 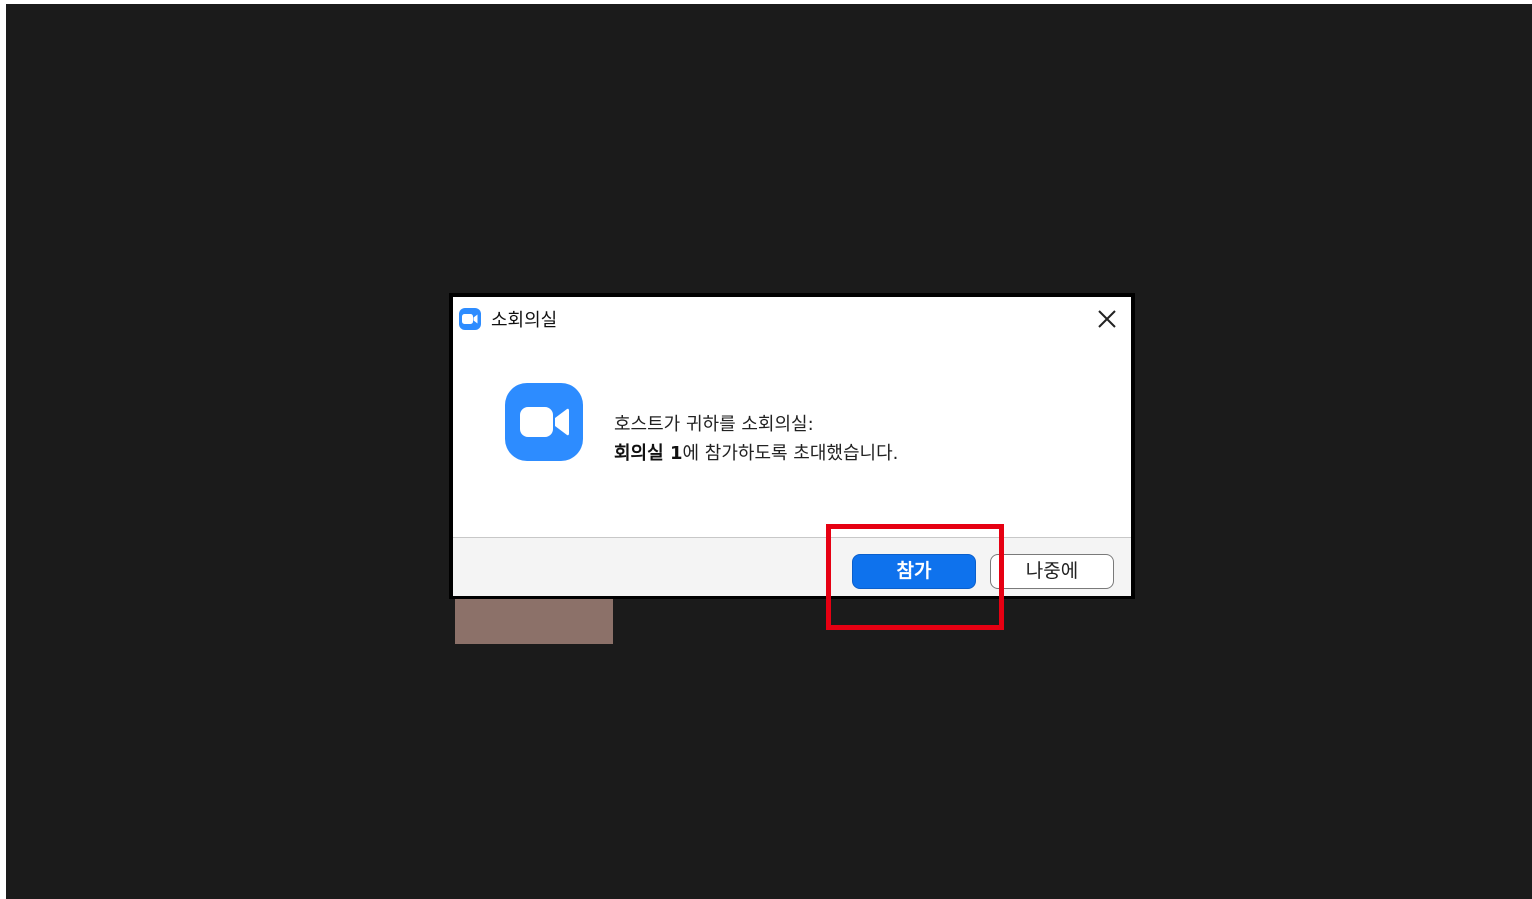 I want to click on later-button: 나중에, so click(x=1052, y=571).